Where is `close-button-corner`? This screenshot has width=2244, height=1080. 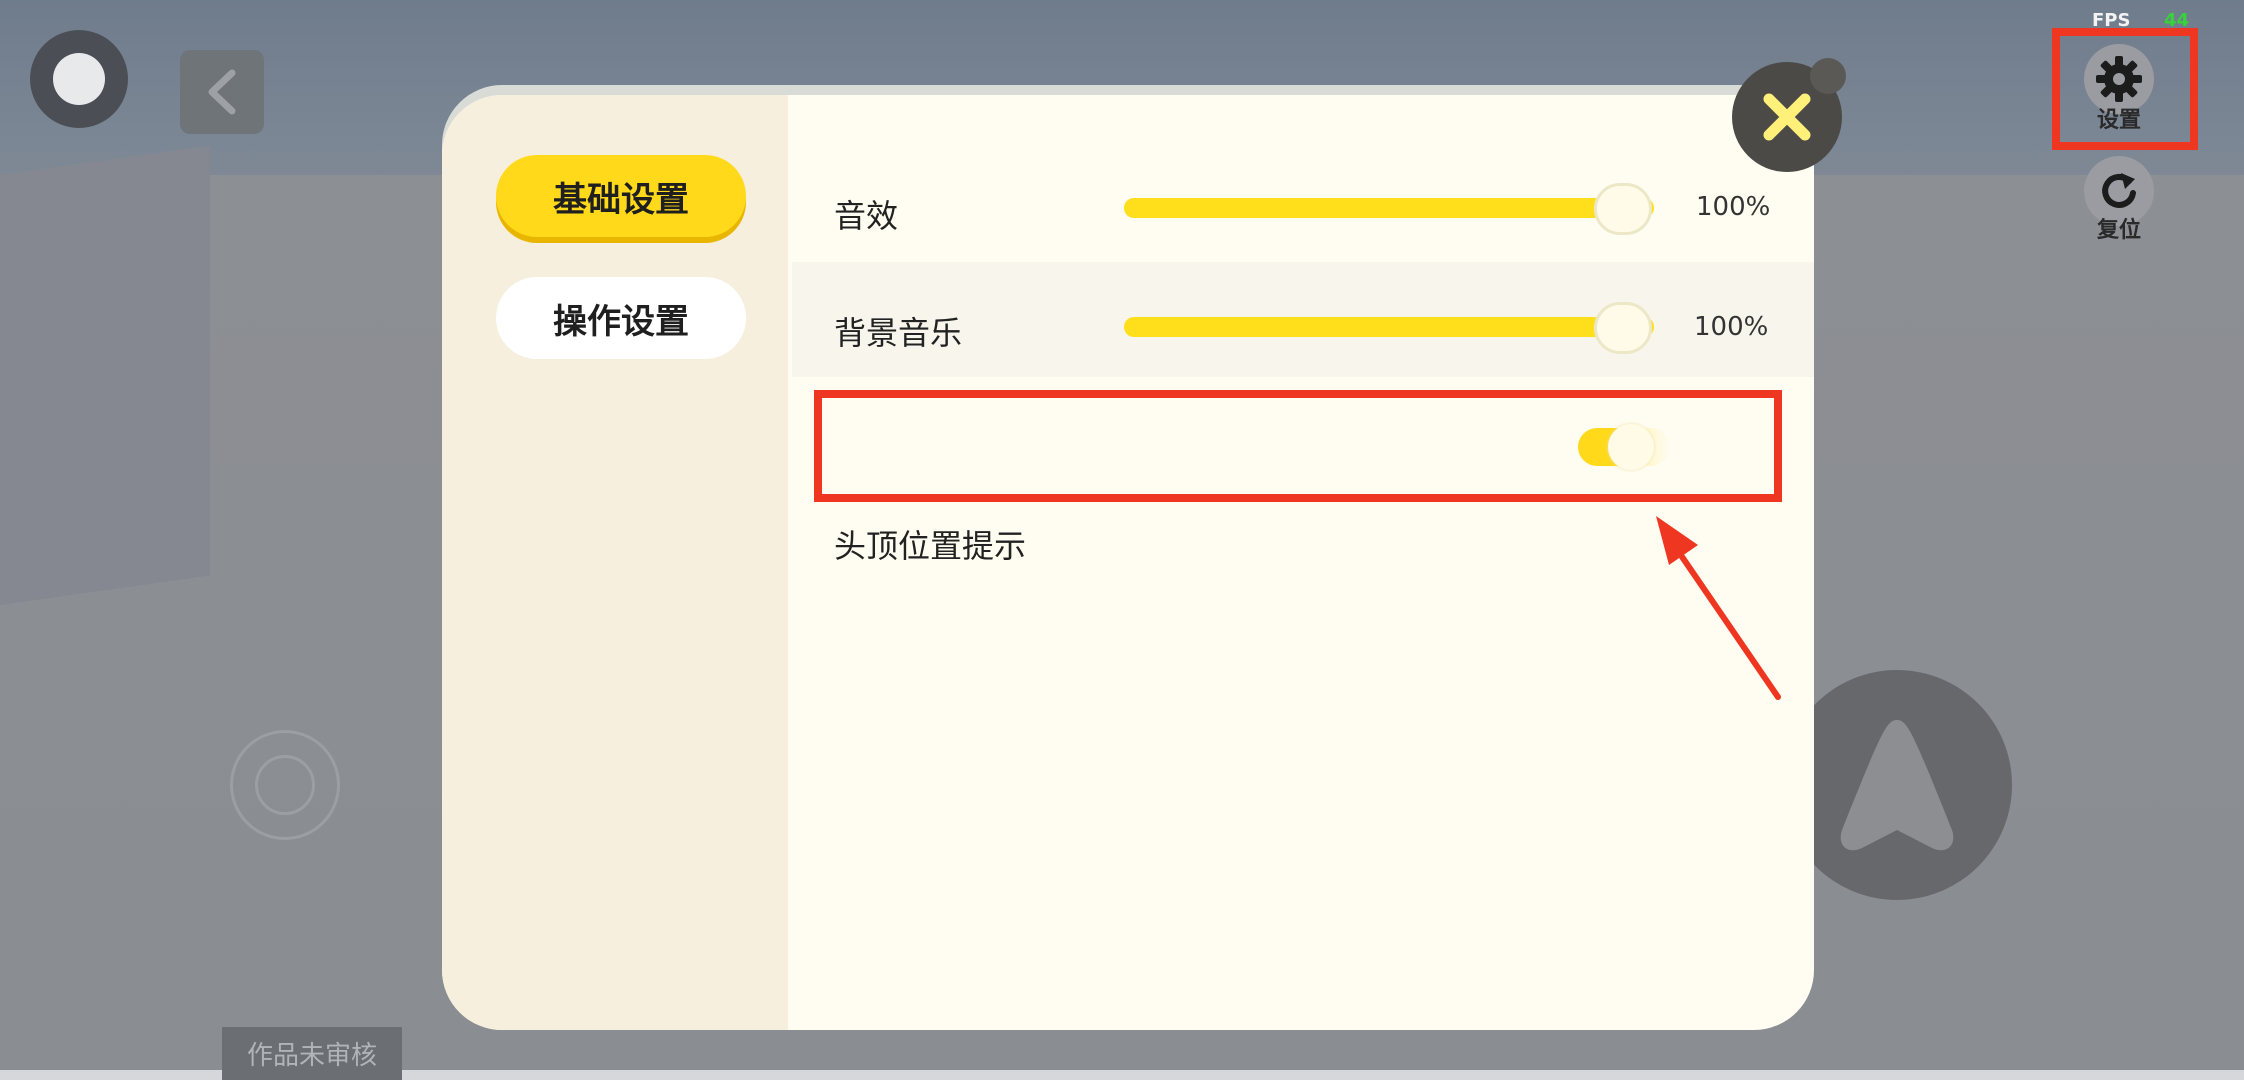
close-button-corner is located at coordinates (1828, 76).